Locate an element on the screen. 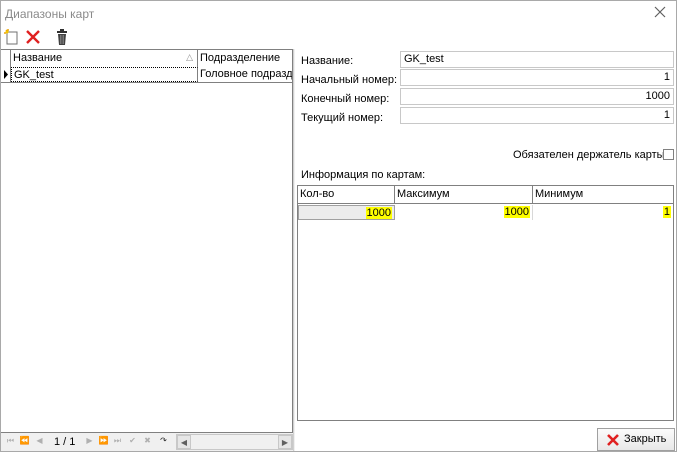 This screenshot has height=452, width=677. holder-required-checkbox is located at coordinates (668, 154).